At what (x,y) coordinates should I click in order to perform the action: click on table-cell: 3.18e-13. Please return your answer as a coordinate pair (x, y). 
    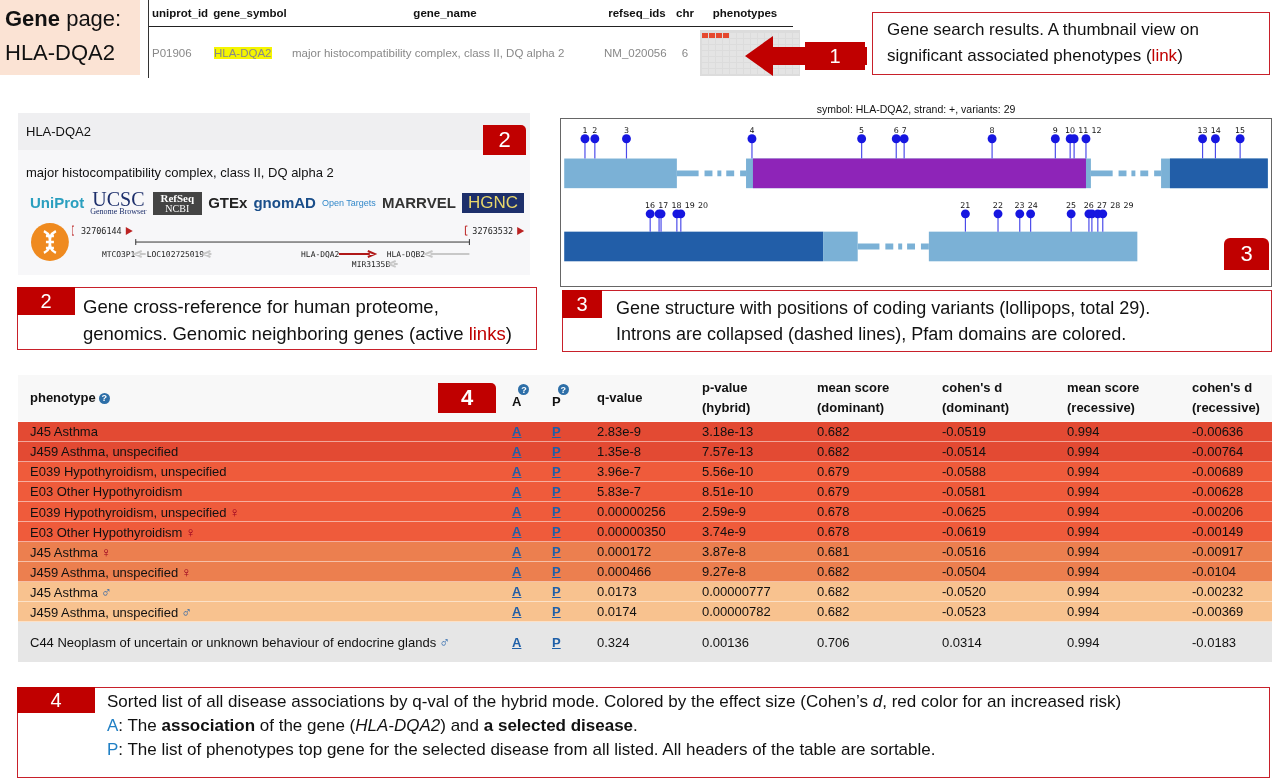
    Looking at the image, I should click on (747, 431).